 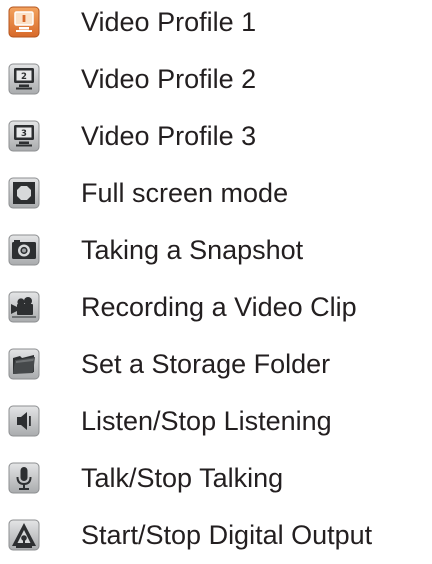 What do you see at coordinates (185, 193) in the screenshot?
I see `legend-label: Full screen mode` at bounding box center [185, 193].